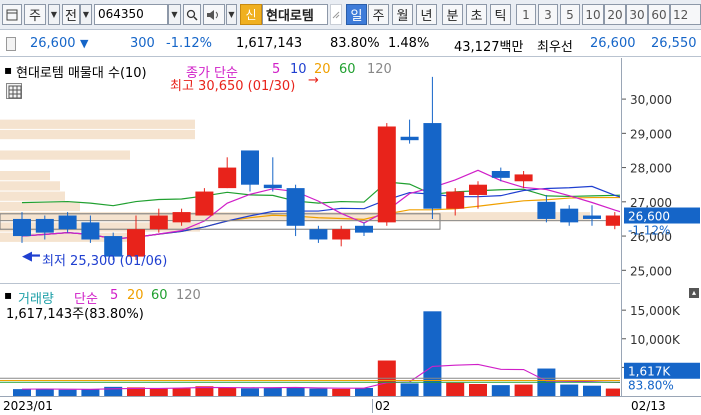 The width and height of the screenshot is (701, 415). What do you see at coordinates (685, 14) in the screenshot?
I see `interval-120-button: 12` at bounding box center [685, 14].